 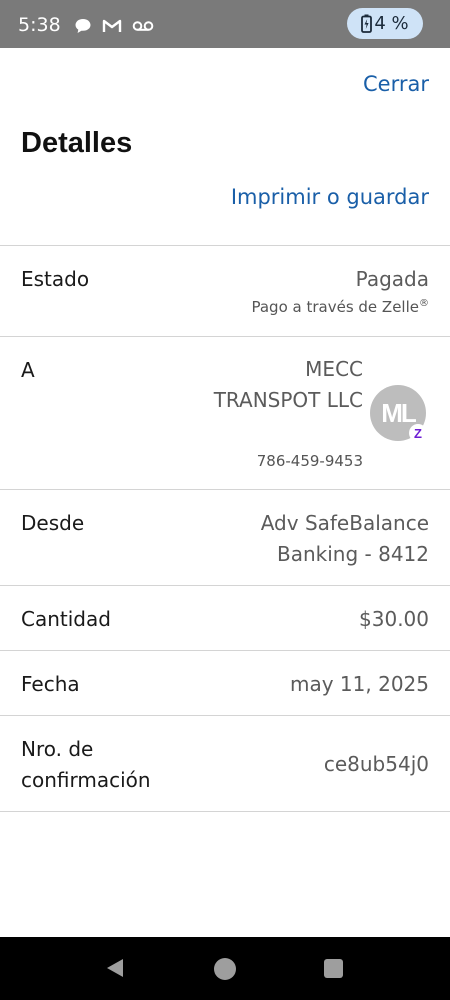 I want to click on confirmation-label-line1: Nro. de, so click(x=57, y=749).